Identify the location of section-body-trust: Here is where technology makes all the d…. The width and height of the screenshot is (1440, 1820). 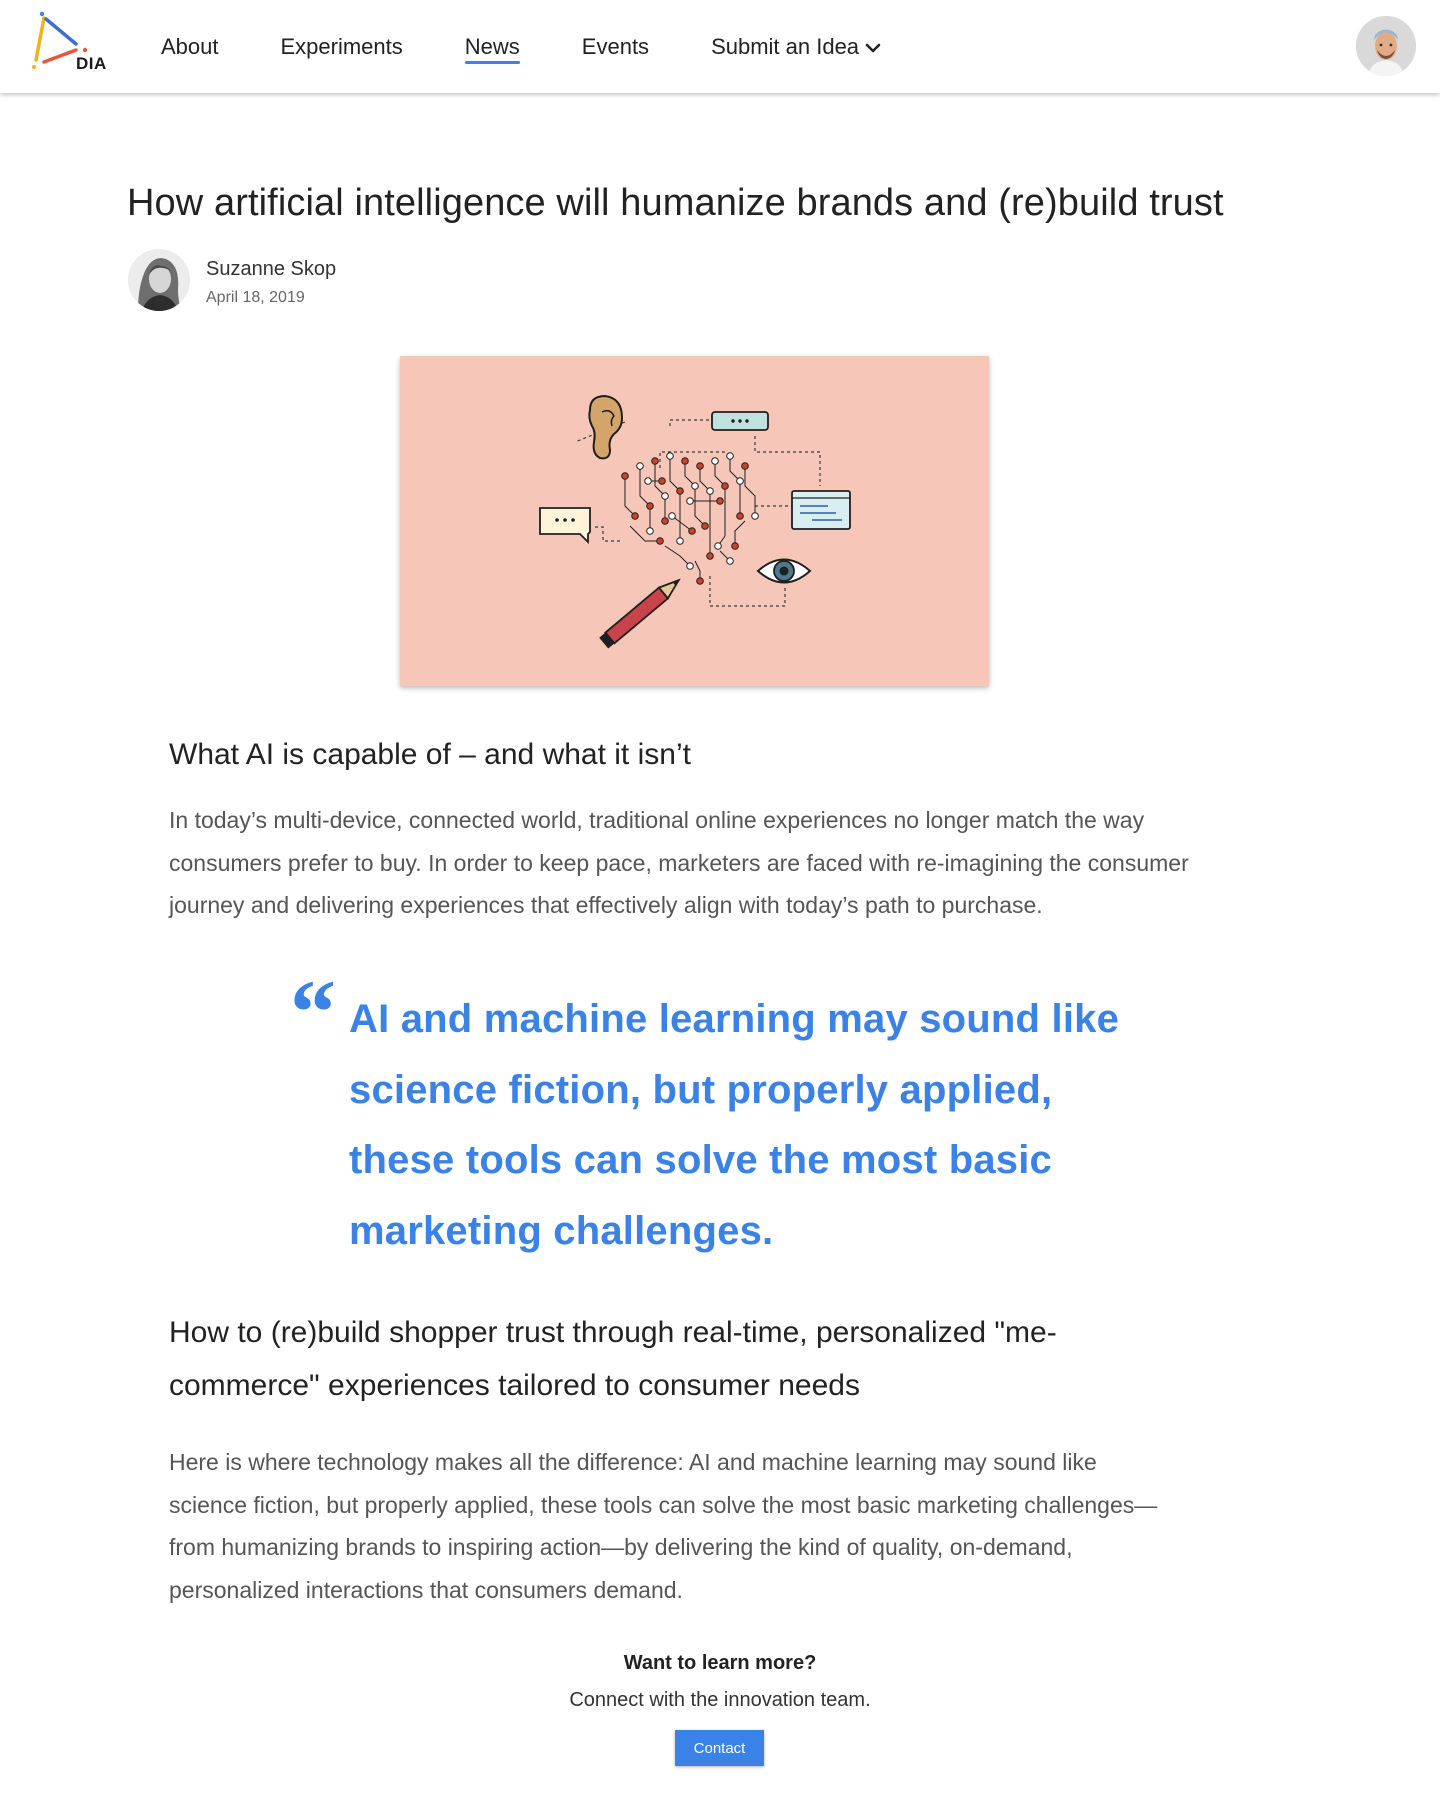
(663, 1526).